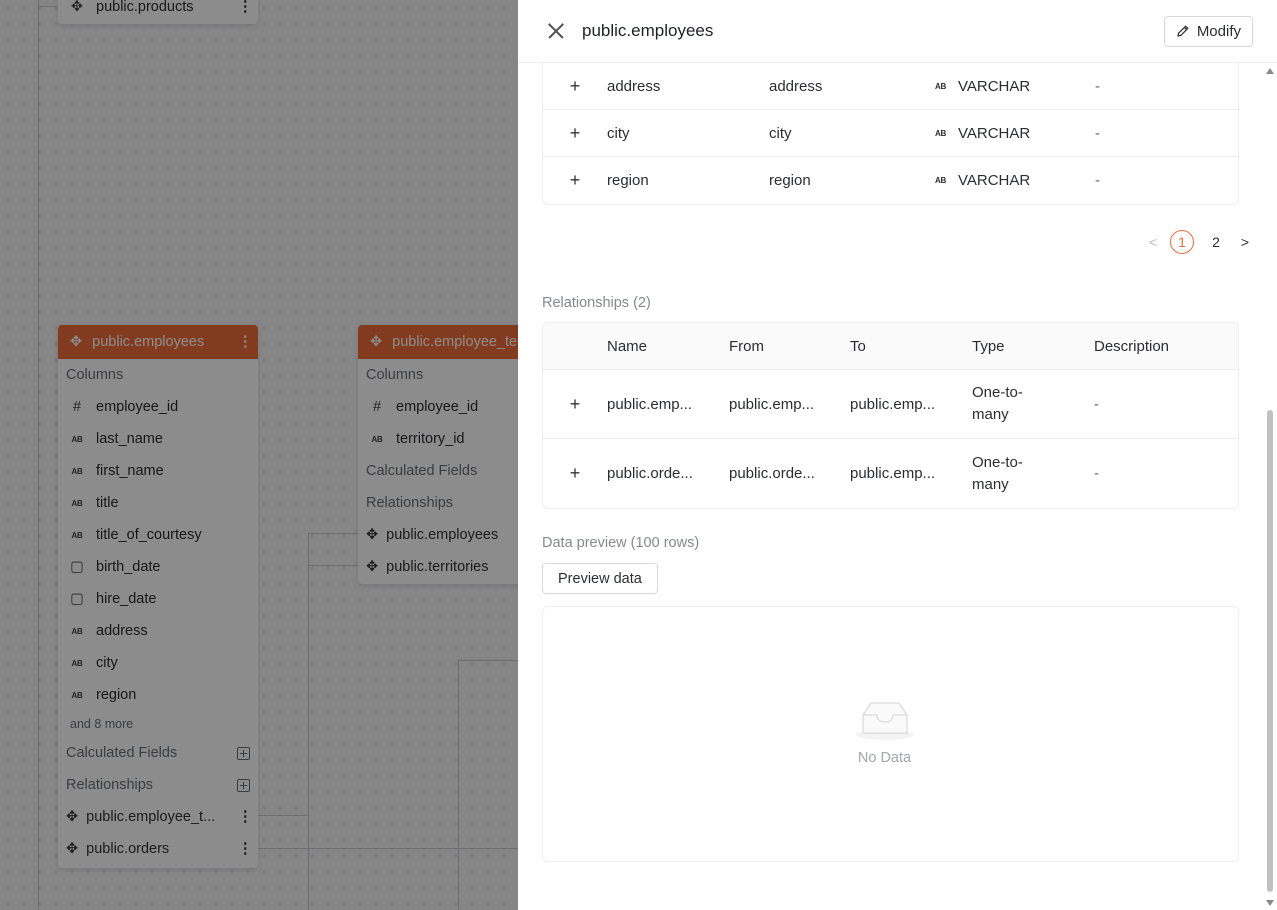  I want to click on scroll-up-icon, so click(1270, 71).